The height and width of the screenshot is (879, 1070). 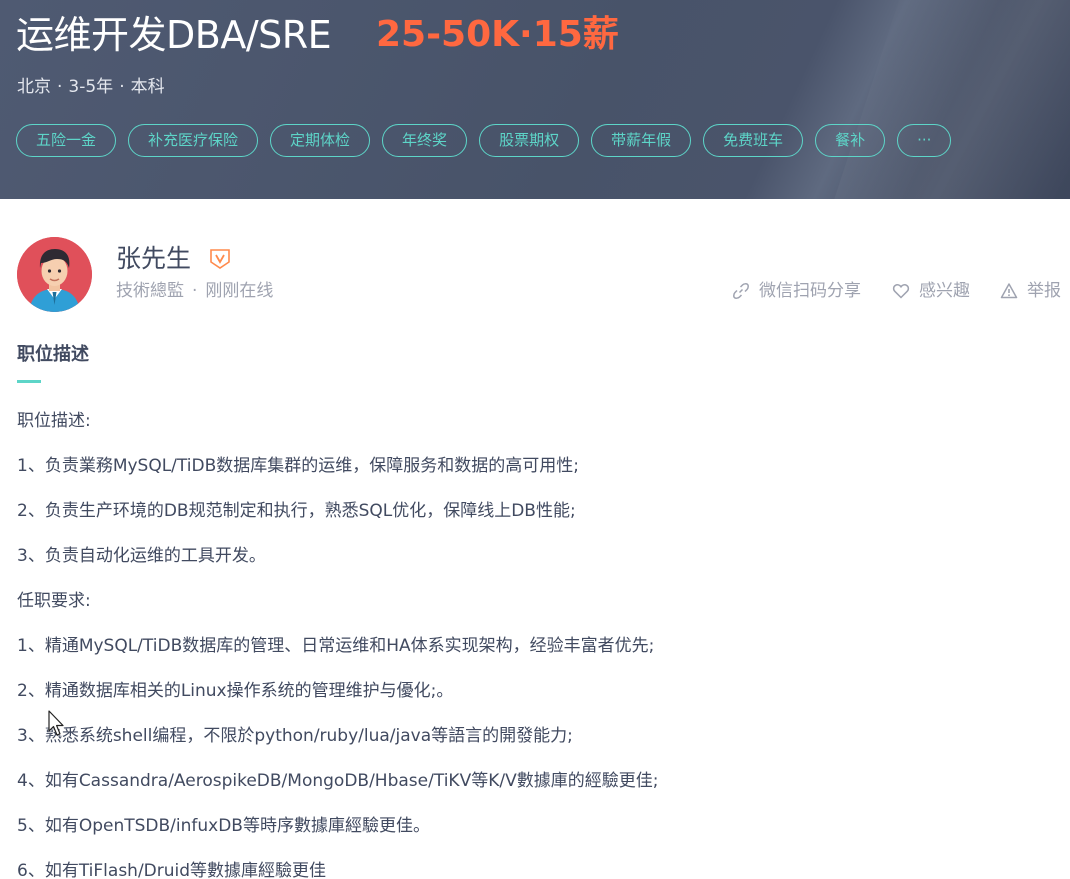 What do you see at coordinates (141, 556) in the screenshot?
I see `description-line: 3、负责自动化运维的工具开发。` at bounding box center [141, 556].